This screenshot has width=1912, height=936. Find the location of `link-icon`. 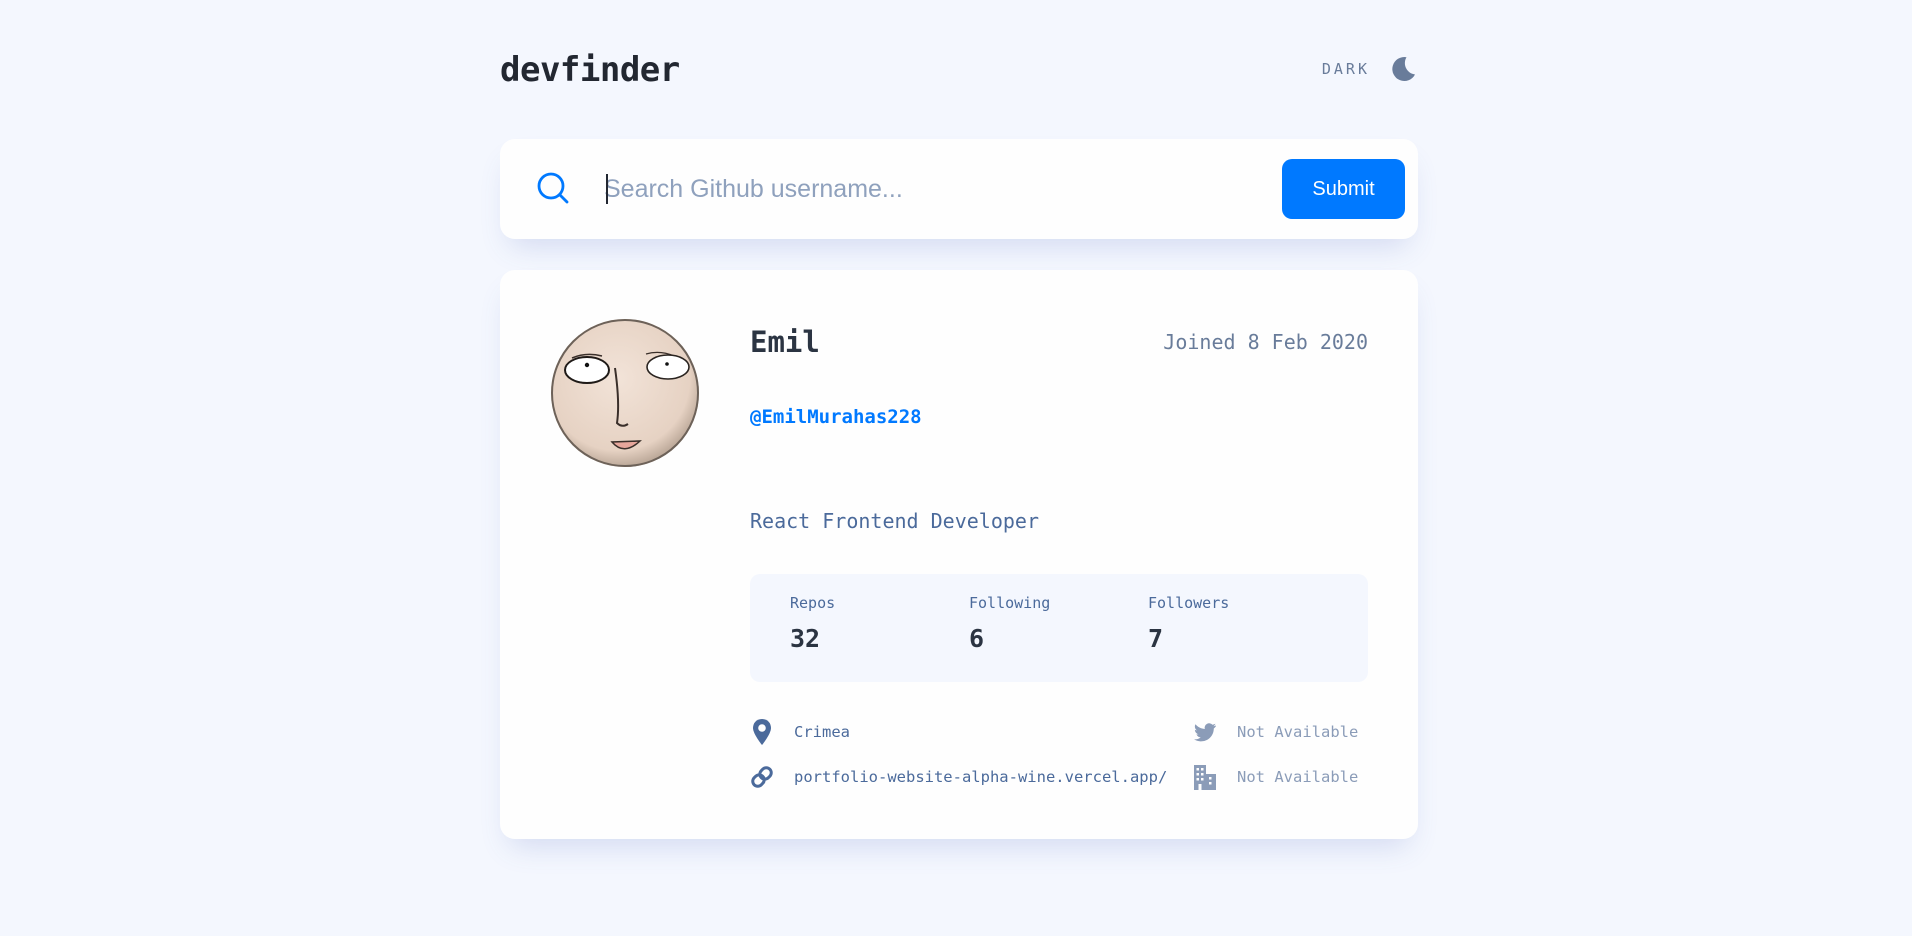

link-icon is located at coordinates (762, 777).